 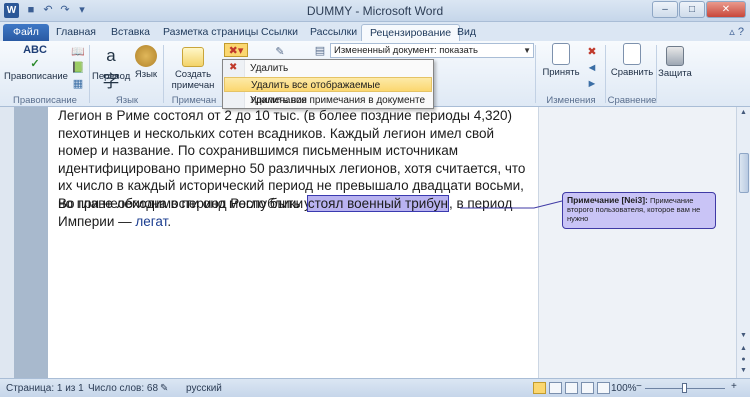 I want to click on full-screen-reading-view-icon, so click(x=555, y=388).